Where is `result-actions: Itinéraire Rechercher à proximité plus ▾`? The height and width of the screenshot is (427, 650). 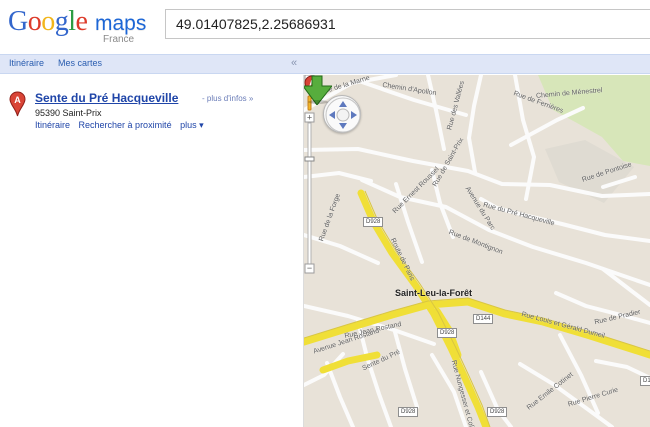 result-actions: Itinéraire Rechercher à proximité plus ▾ is located at coordinates (122, 125).